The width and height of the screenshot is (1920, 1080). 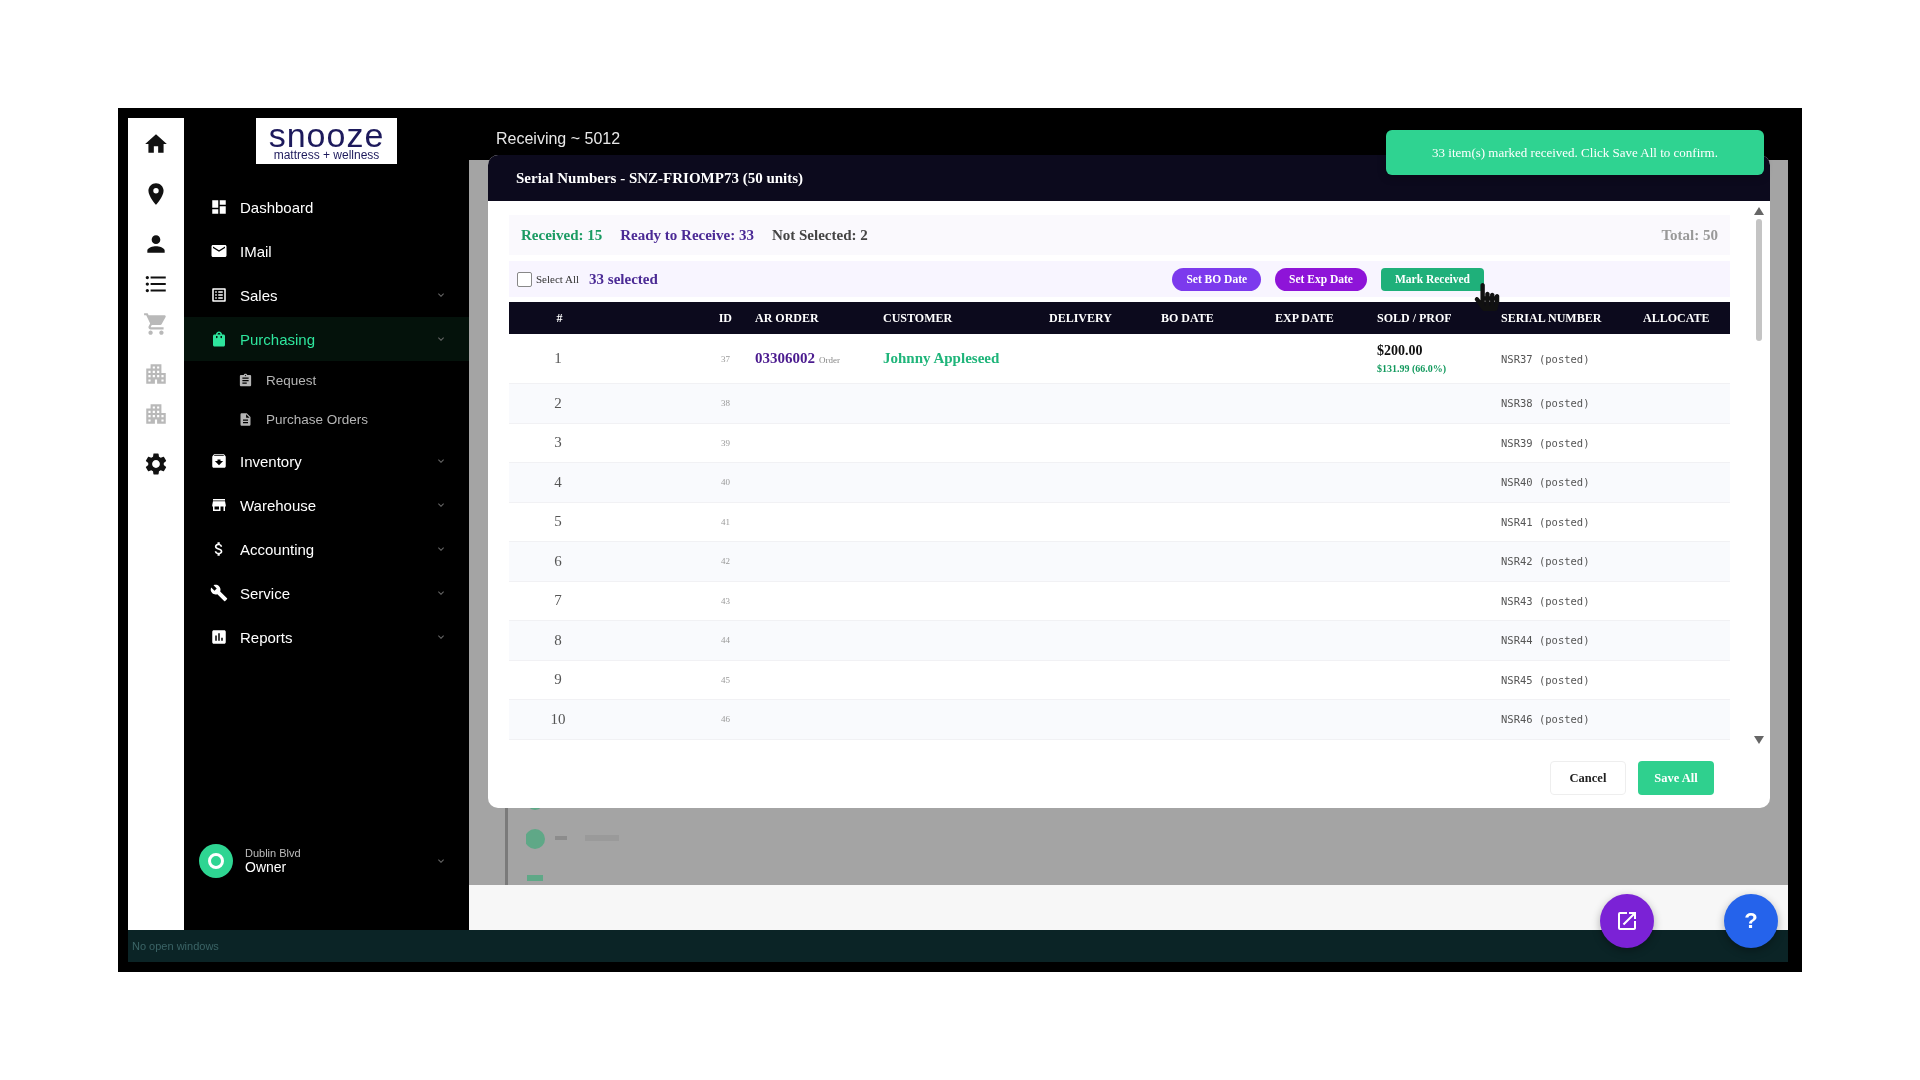 I want to click on bar-chart-icon, so click(x=219, y=637).